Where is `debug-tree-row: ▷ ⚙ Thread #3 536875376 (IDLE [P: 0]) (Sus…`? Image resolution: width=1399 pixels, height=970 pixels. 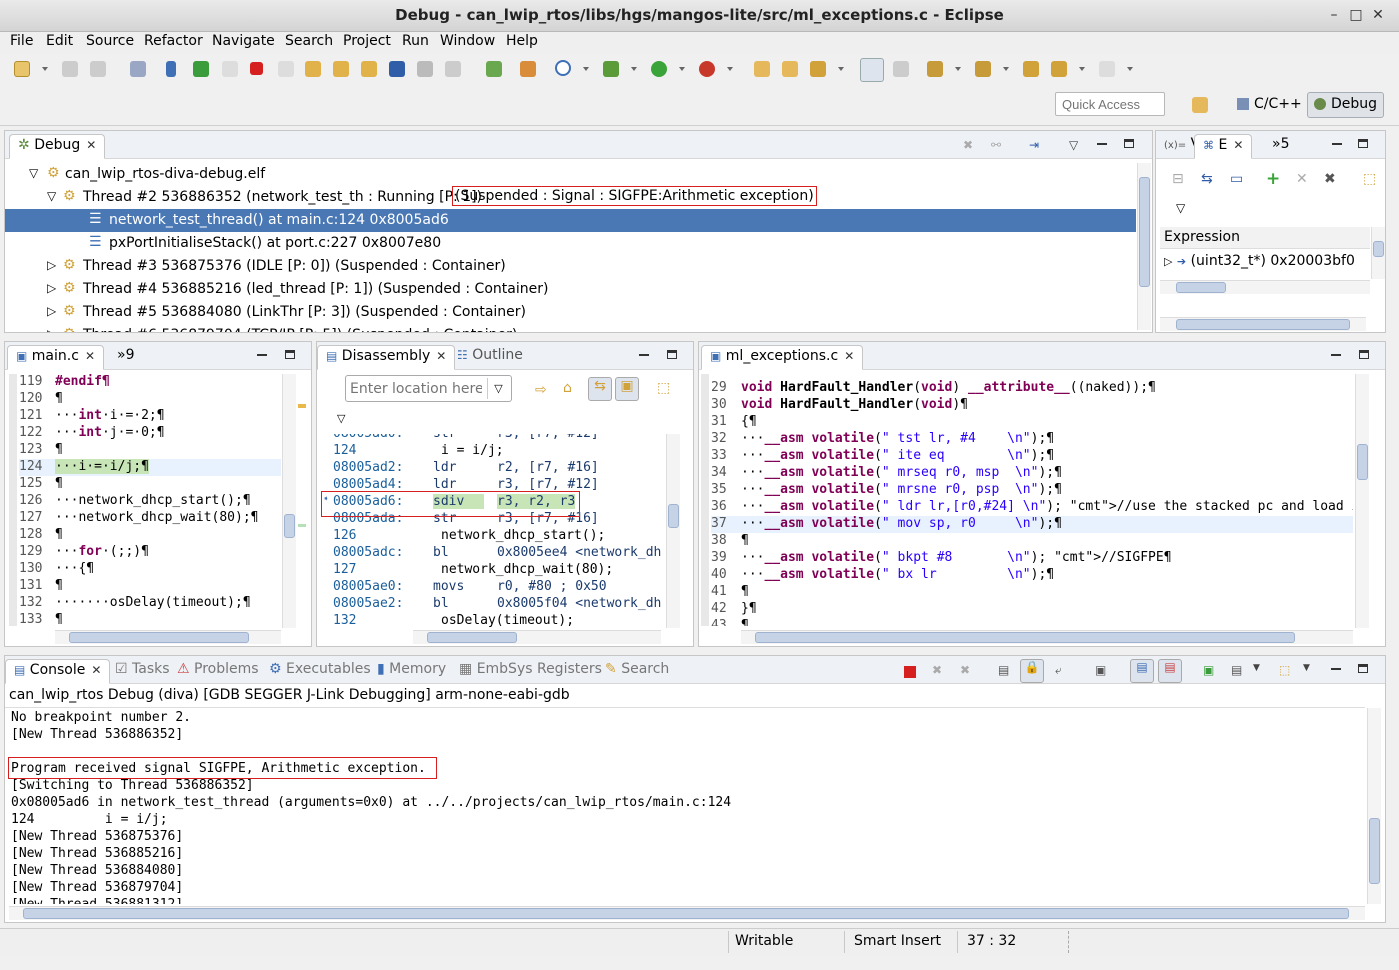 debug-tree-row: ▷ ⚙ Thread #3 536875376 (IDLE [P: 0]) (Sus… is located at coordinates (570, 266).